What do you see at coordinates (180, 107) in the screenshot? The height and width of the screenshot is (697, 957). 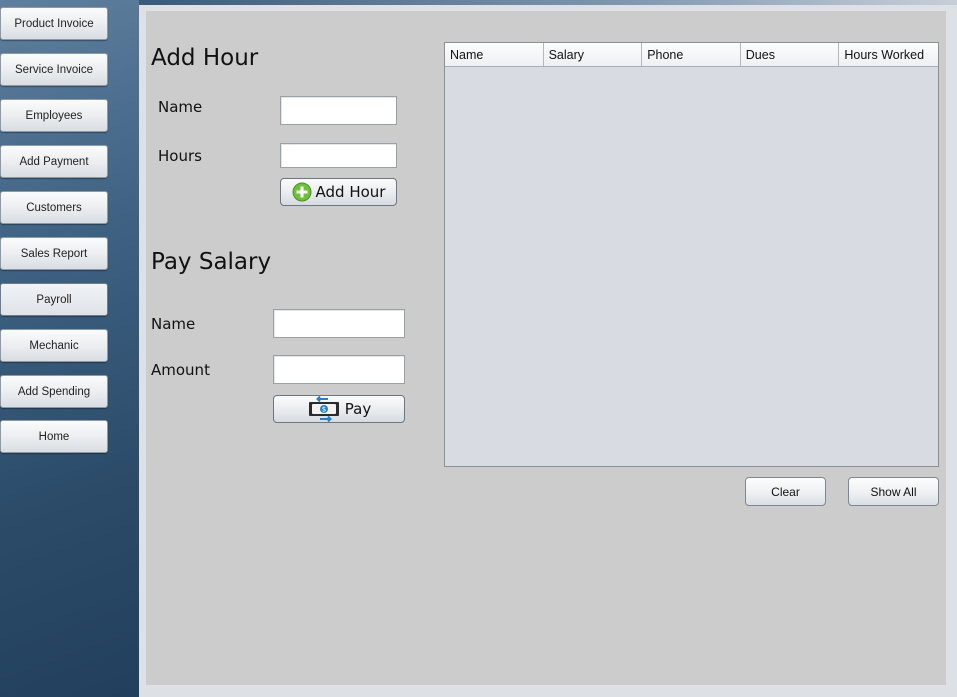 I see `add-hour-name-label: Name` at bounding box center [180, 107].